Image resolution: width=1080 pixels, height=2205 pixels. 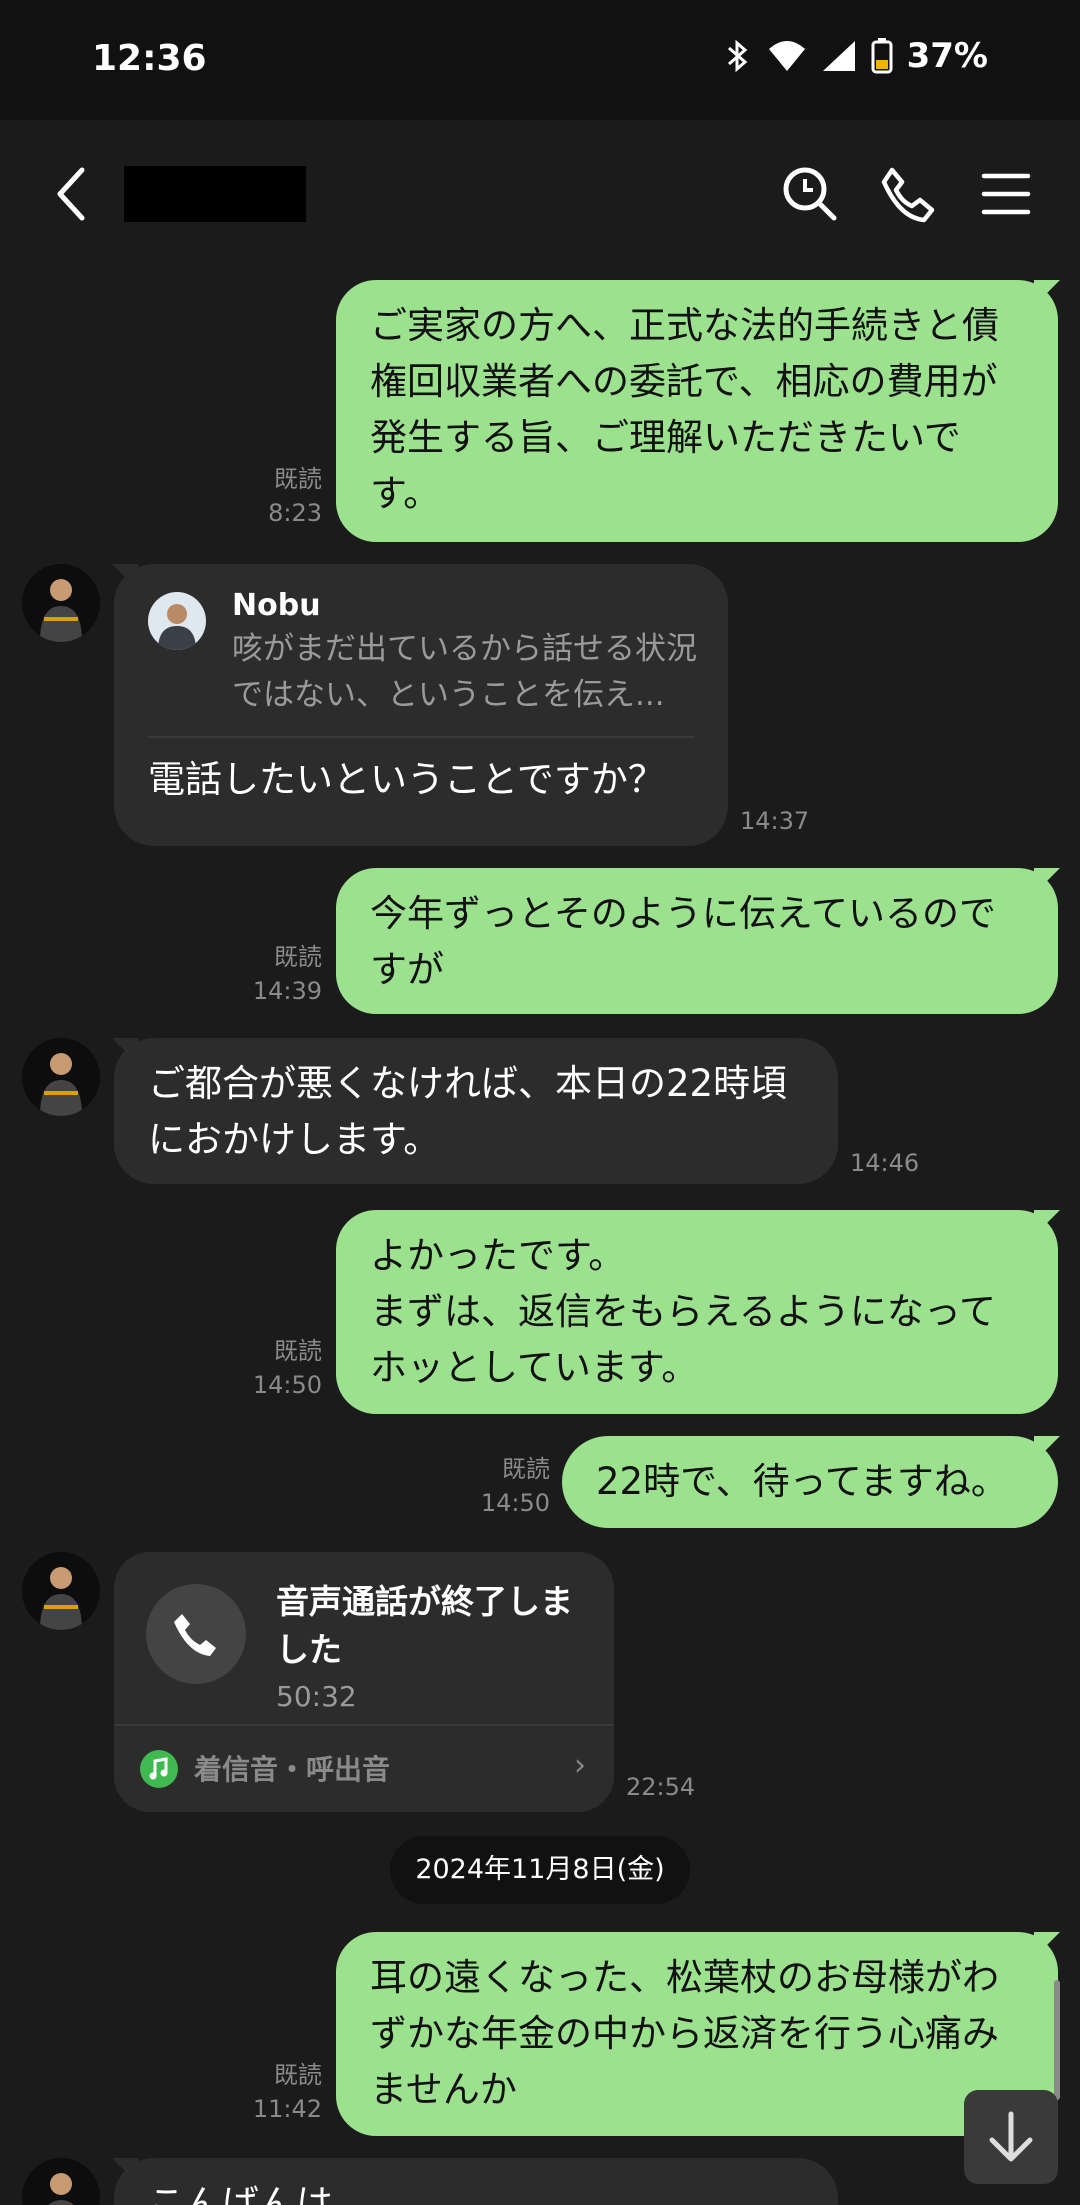 I want to click on bluetooth-icon, so click(x=737, y=56).